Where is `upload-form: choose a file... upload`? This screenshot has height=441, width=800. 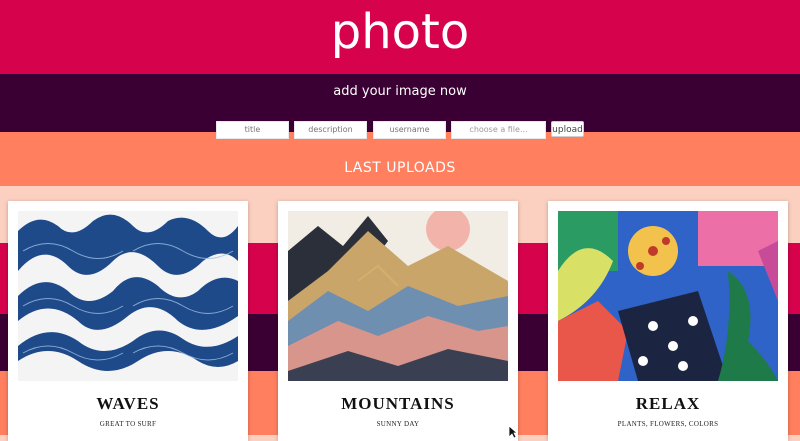 upload-form: choose a file... upload is located at coordinates (400, 130).